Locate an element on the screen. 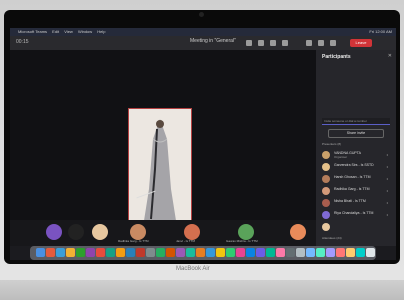 Image resolution: width=404 pixels, height=300 pixels. shared-content is located at coordinates (160, 171).